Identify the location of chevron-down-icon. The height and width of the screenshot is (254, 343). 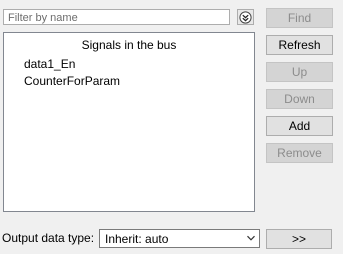
(251, 238).